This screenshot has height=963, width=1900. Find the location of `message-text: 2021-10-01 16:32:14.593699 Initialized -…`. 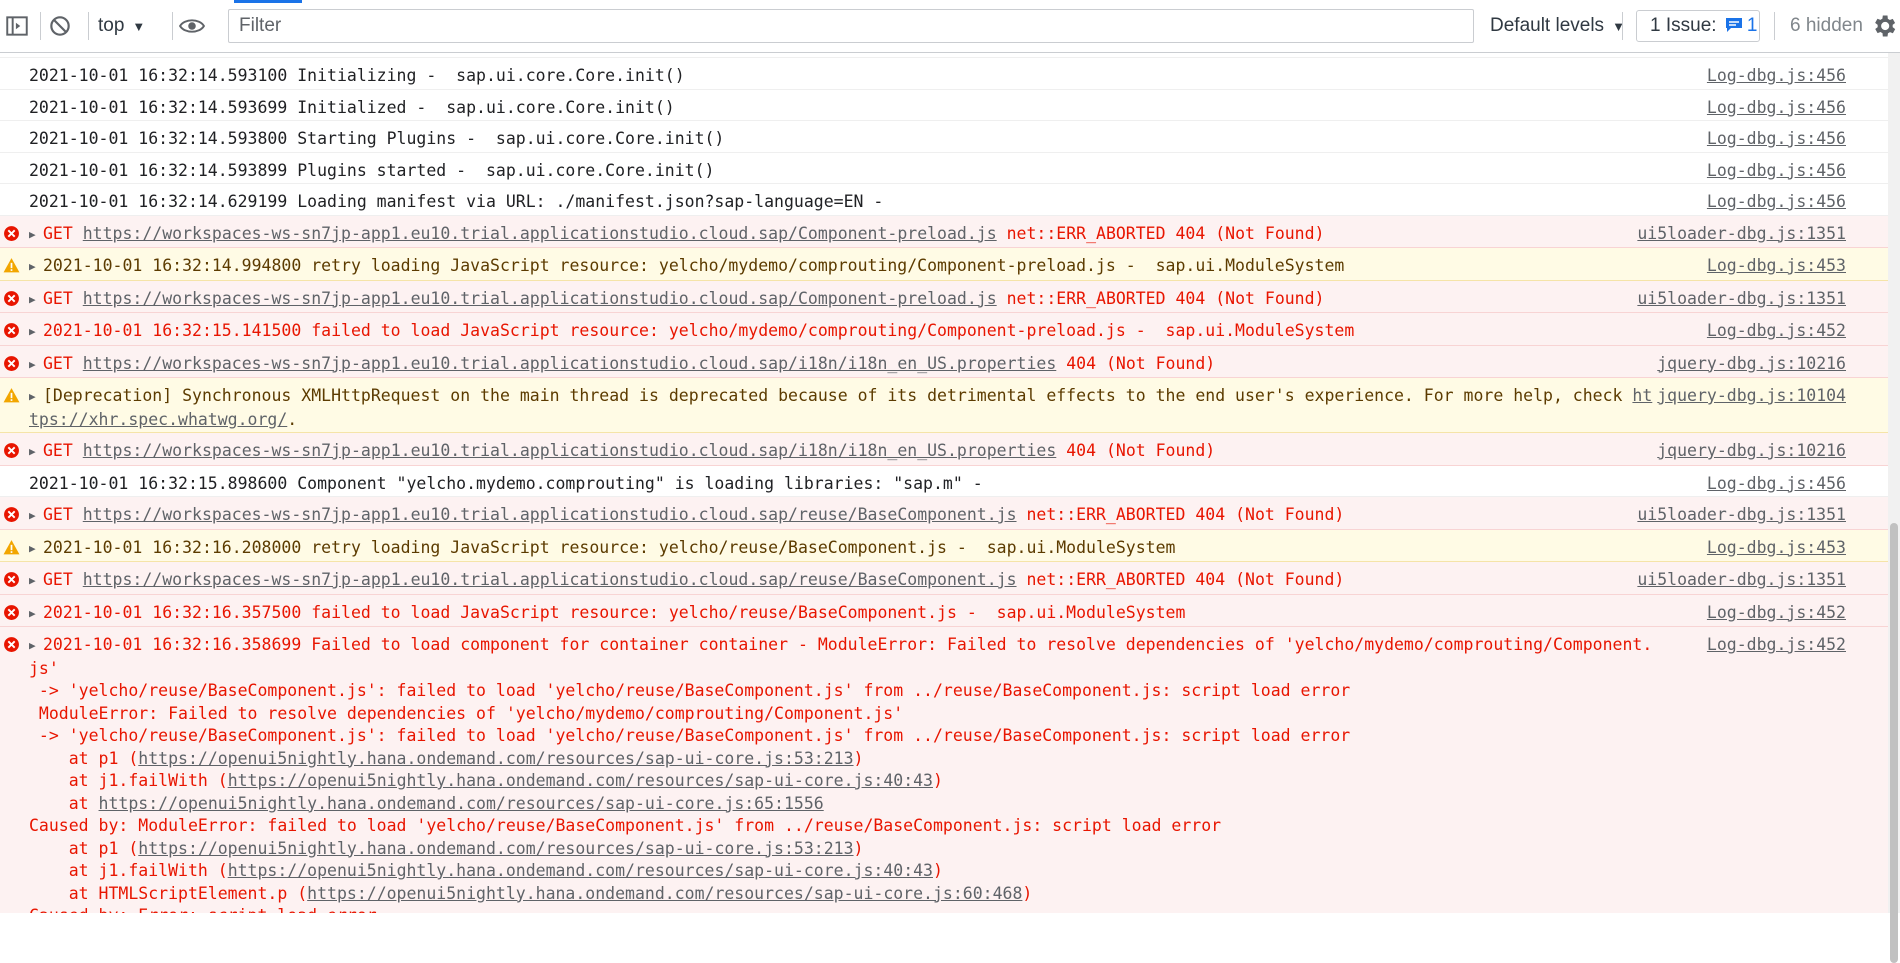

message-text: 2021-10-01 16:32:14.593699 Initialized -… is located at coordinates (843, 108).